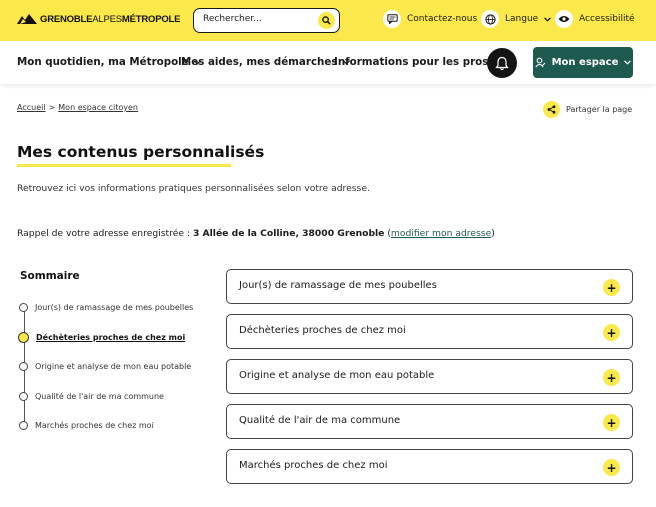 Image resolution: width=656 pixels, height=507 pixels. Describe the element at coordinates (98, 107) in the screenshot. I see `breadcrumb-espace: Mon espace citoyen` at that location.